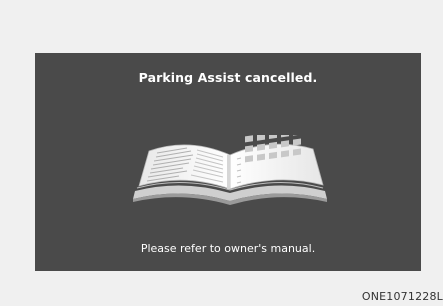 This screenshot has height=306, width=443. Describe the element at coordinates (230, 170) in the screenshot. I see `open-book-icon` at that location.